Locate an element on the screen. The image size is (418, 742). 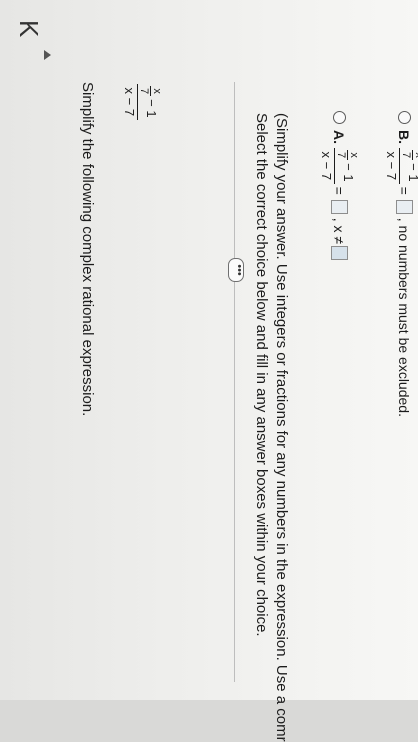
answer-box-excluded-value is located at coordinates (339, 253).